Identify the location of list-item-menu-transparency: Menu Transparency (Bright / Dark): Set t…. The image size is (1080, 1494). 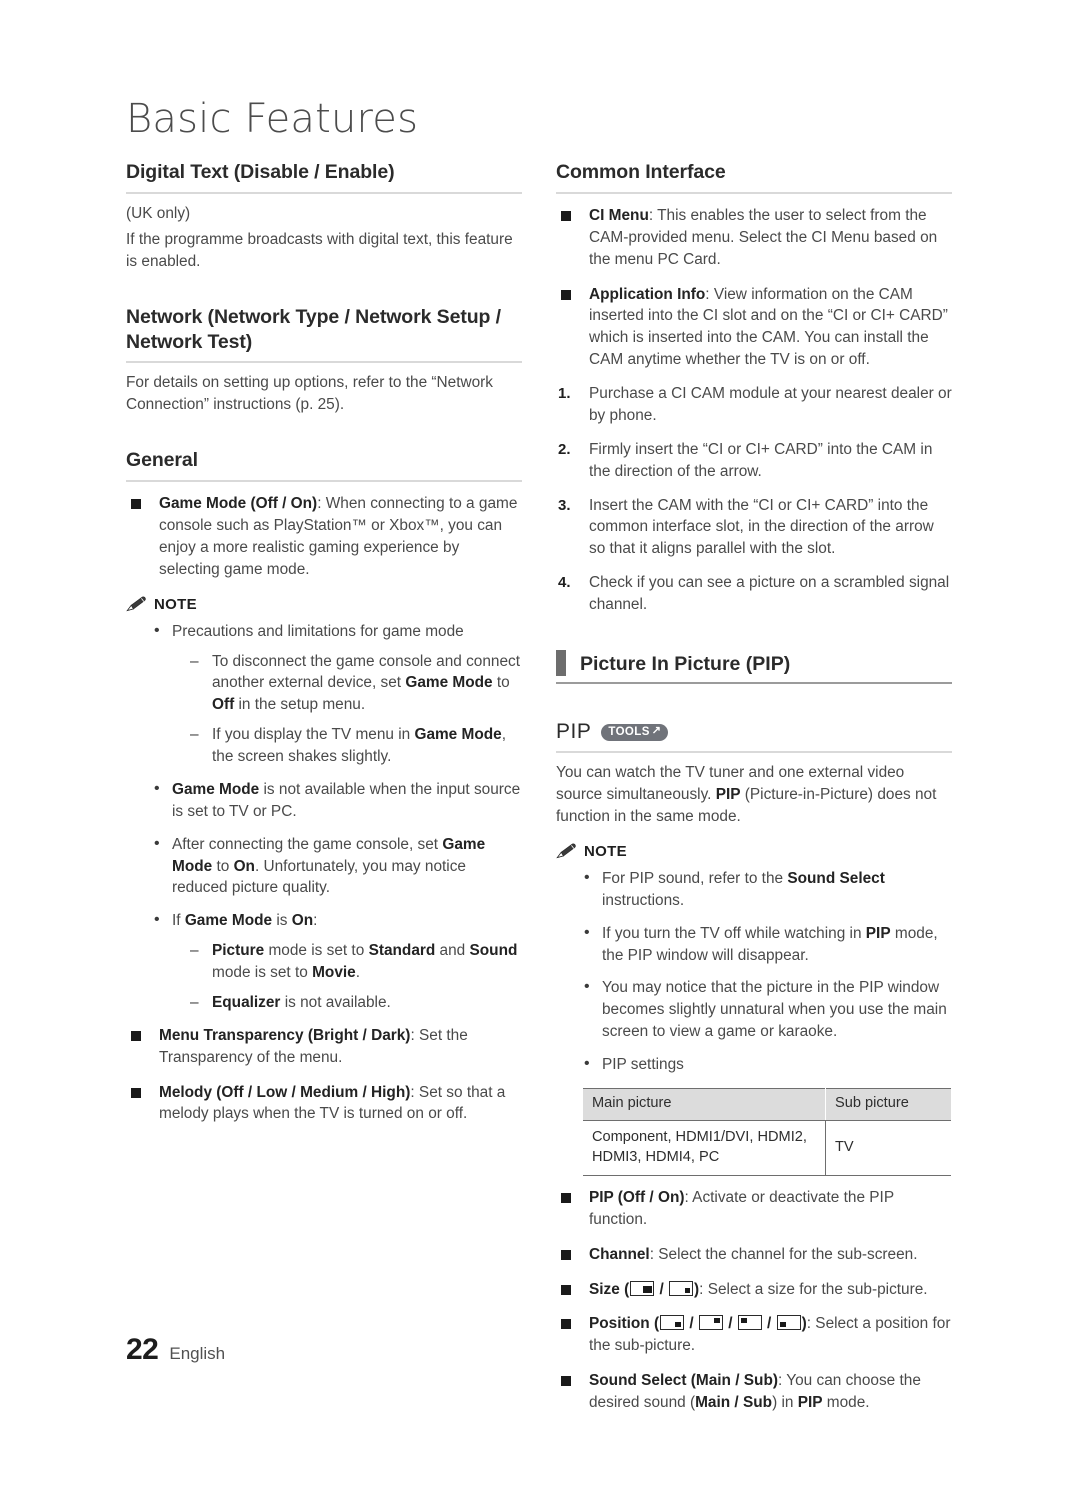
(324, 1047).